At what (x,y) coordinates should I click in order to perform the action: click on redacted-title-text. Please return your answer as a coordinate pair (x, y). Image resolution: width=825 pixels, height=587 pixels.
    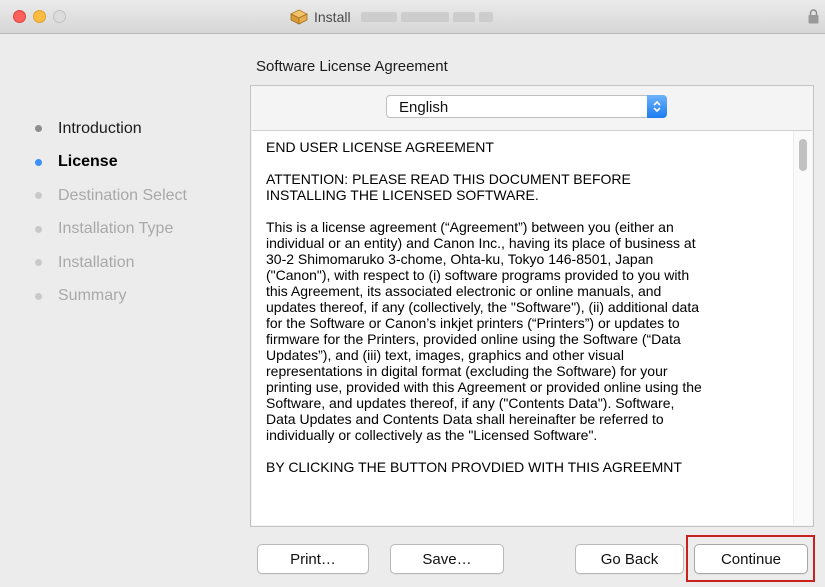
    Looking at the image, I should click on (426, 17).